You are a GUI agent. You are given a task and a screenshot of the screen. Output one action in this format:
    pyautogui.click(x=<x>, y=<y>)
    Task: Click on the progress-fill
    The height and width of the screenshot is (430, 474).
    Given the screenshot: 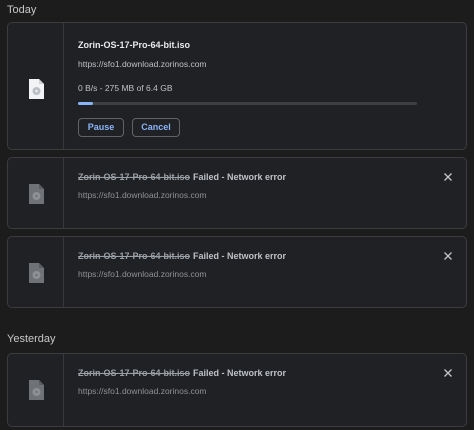 What is the action you would take?
    pyautogui.click(x=85, y=103)
    